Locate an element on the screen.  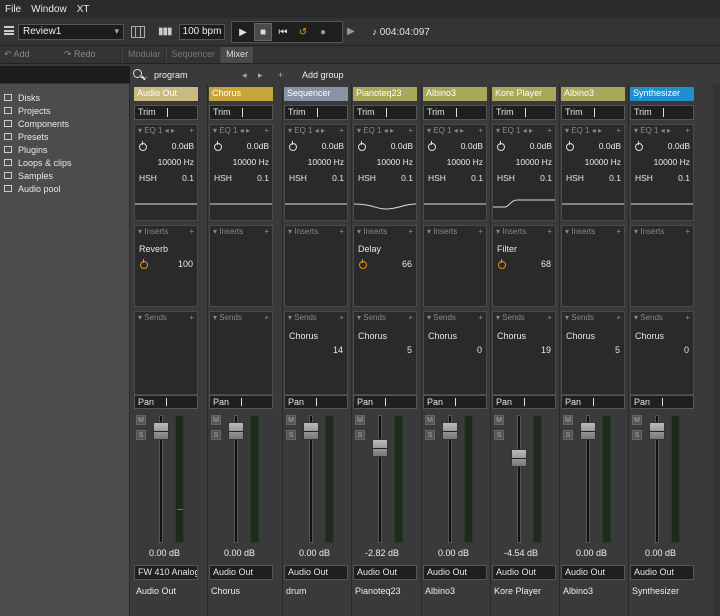
nav-prev-icon: ◂ is located at coordinates (244, 75).